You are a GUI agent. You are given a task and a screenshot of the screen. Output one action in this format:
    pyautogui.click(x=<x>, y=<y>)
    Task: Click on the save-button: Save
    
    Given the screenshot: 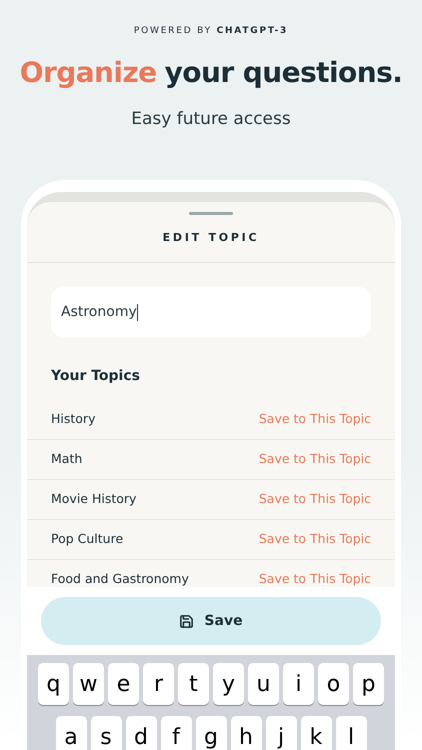 What is the action you would take?
    pyautogui.click(x=211, y=621)
    